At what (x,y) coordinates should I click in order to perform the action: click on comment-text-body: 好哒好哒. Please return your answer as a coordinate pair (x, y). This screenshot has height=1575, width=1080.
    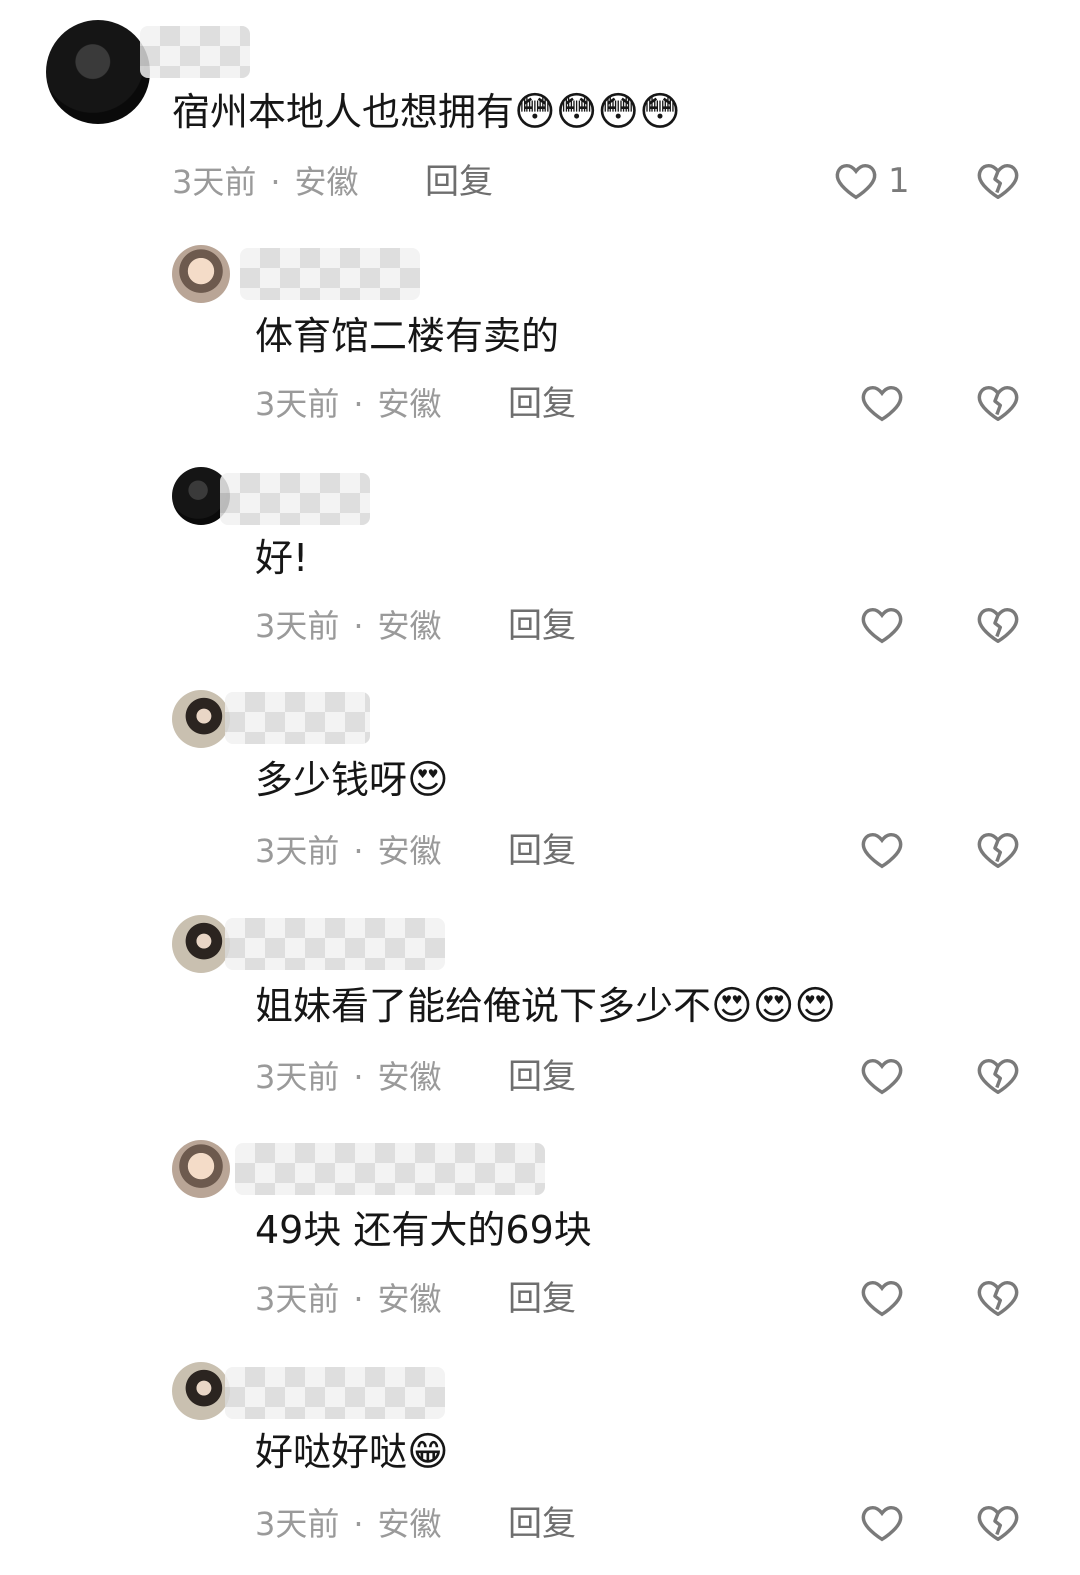
    Looking at the image, I should click on (331, 1452).